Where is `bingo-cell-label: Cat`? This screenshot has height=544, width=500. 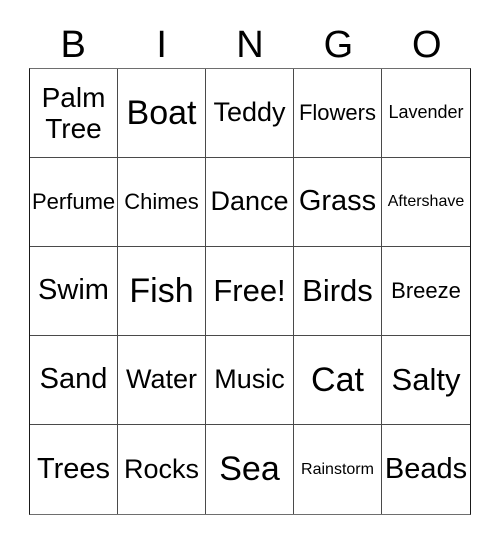 bingo-cell-label: Cat is located at coordinates (337, 379).